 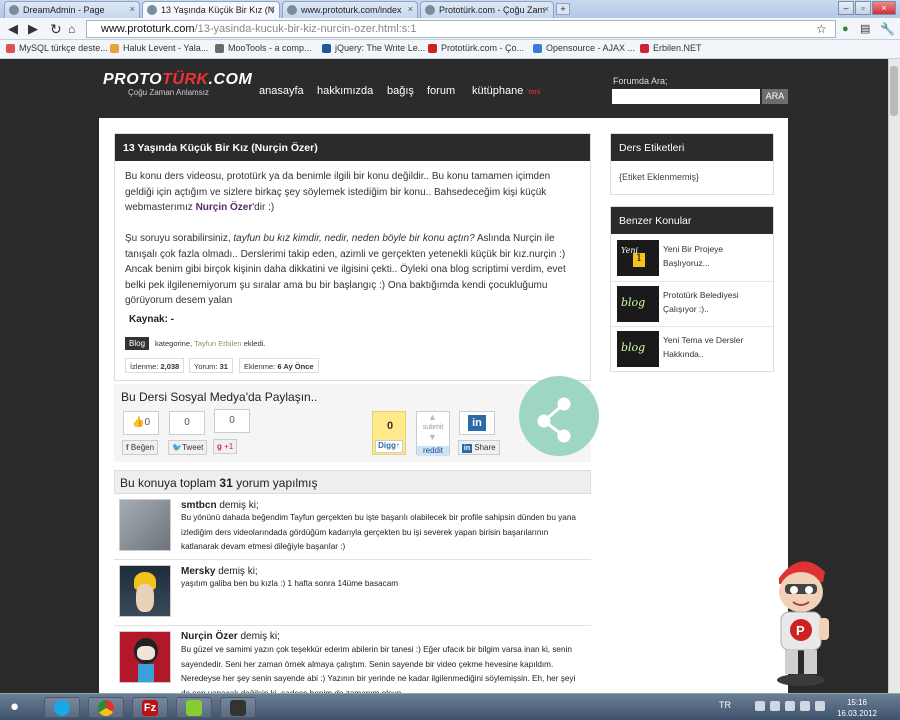 What do you see at coordinates (352, 482) in the screenshot?
I see `comments-heading: Bu konuya toplam 31 yorum yapılmış` at bounding box center [352, 482].